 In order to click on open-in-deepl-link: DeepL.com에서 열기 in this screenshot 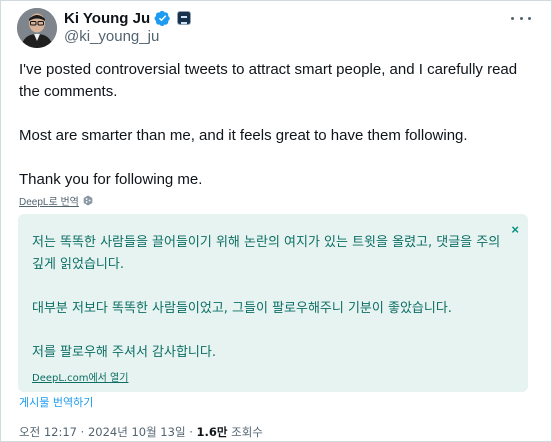, I will do `click(80, 376)`.